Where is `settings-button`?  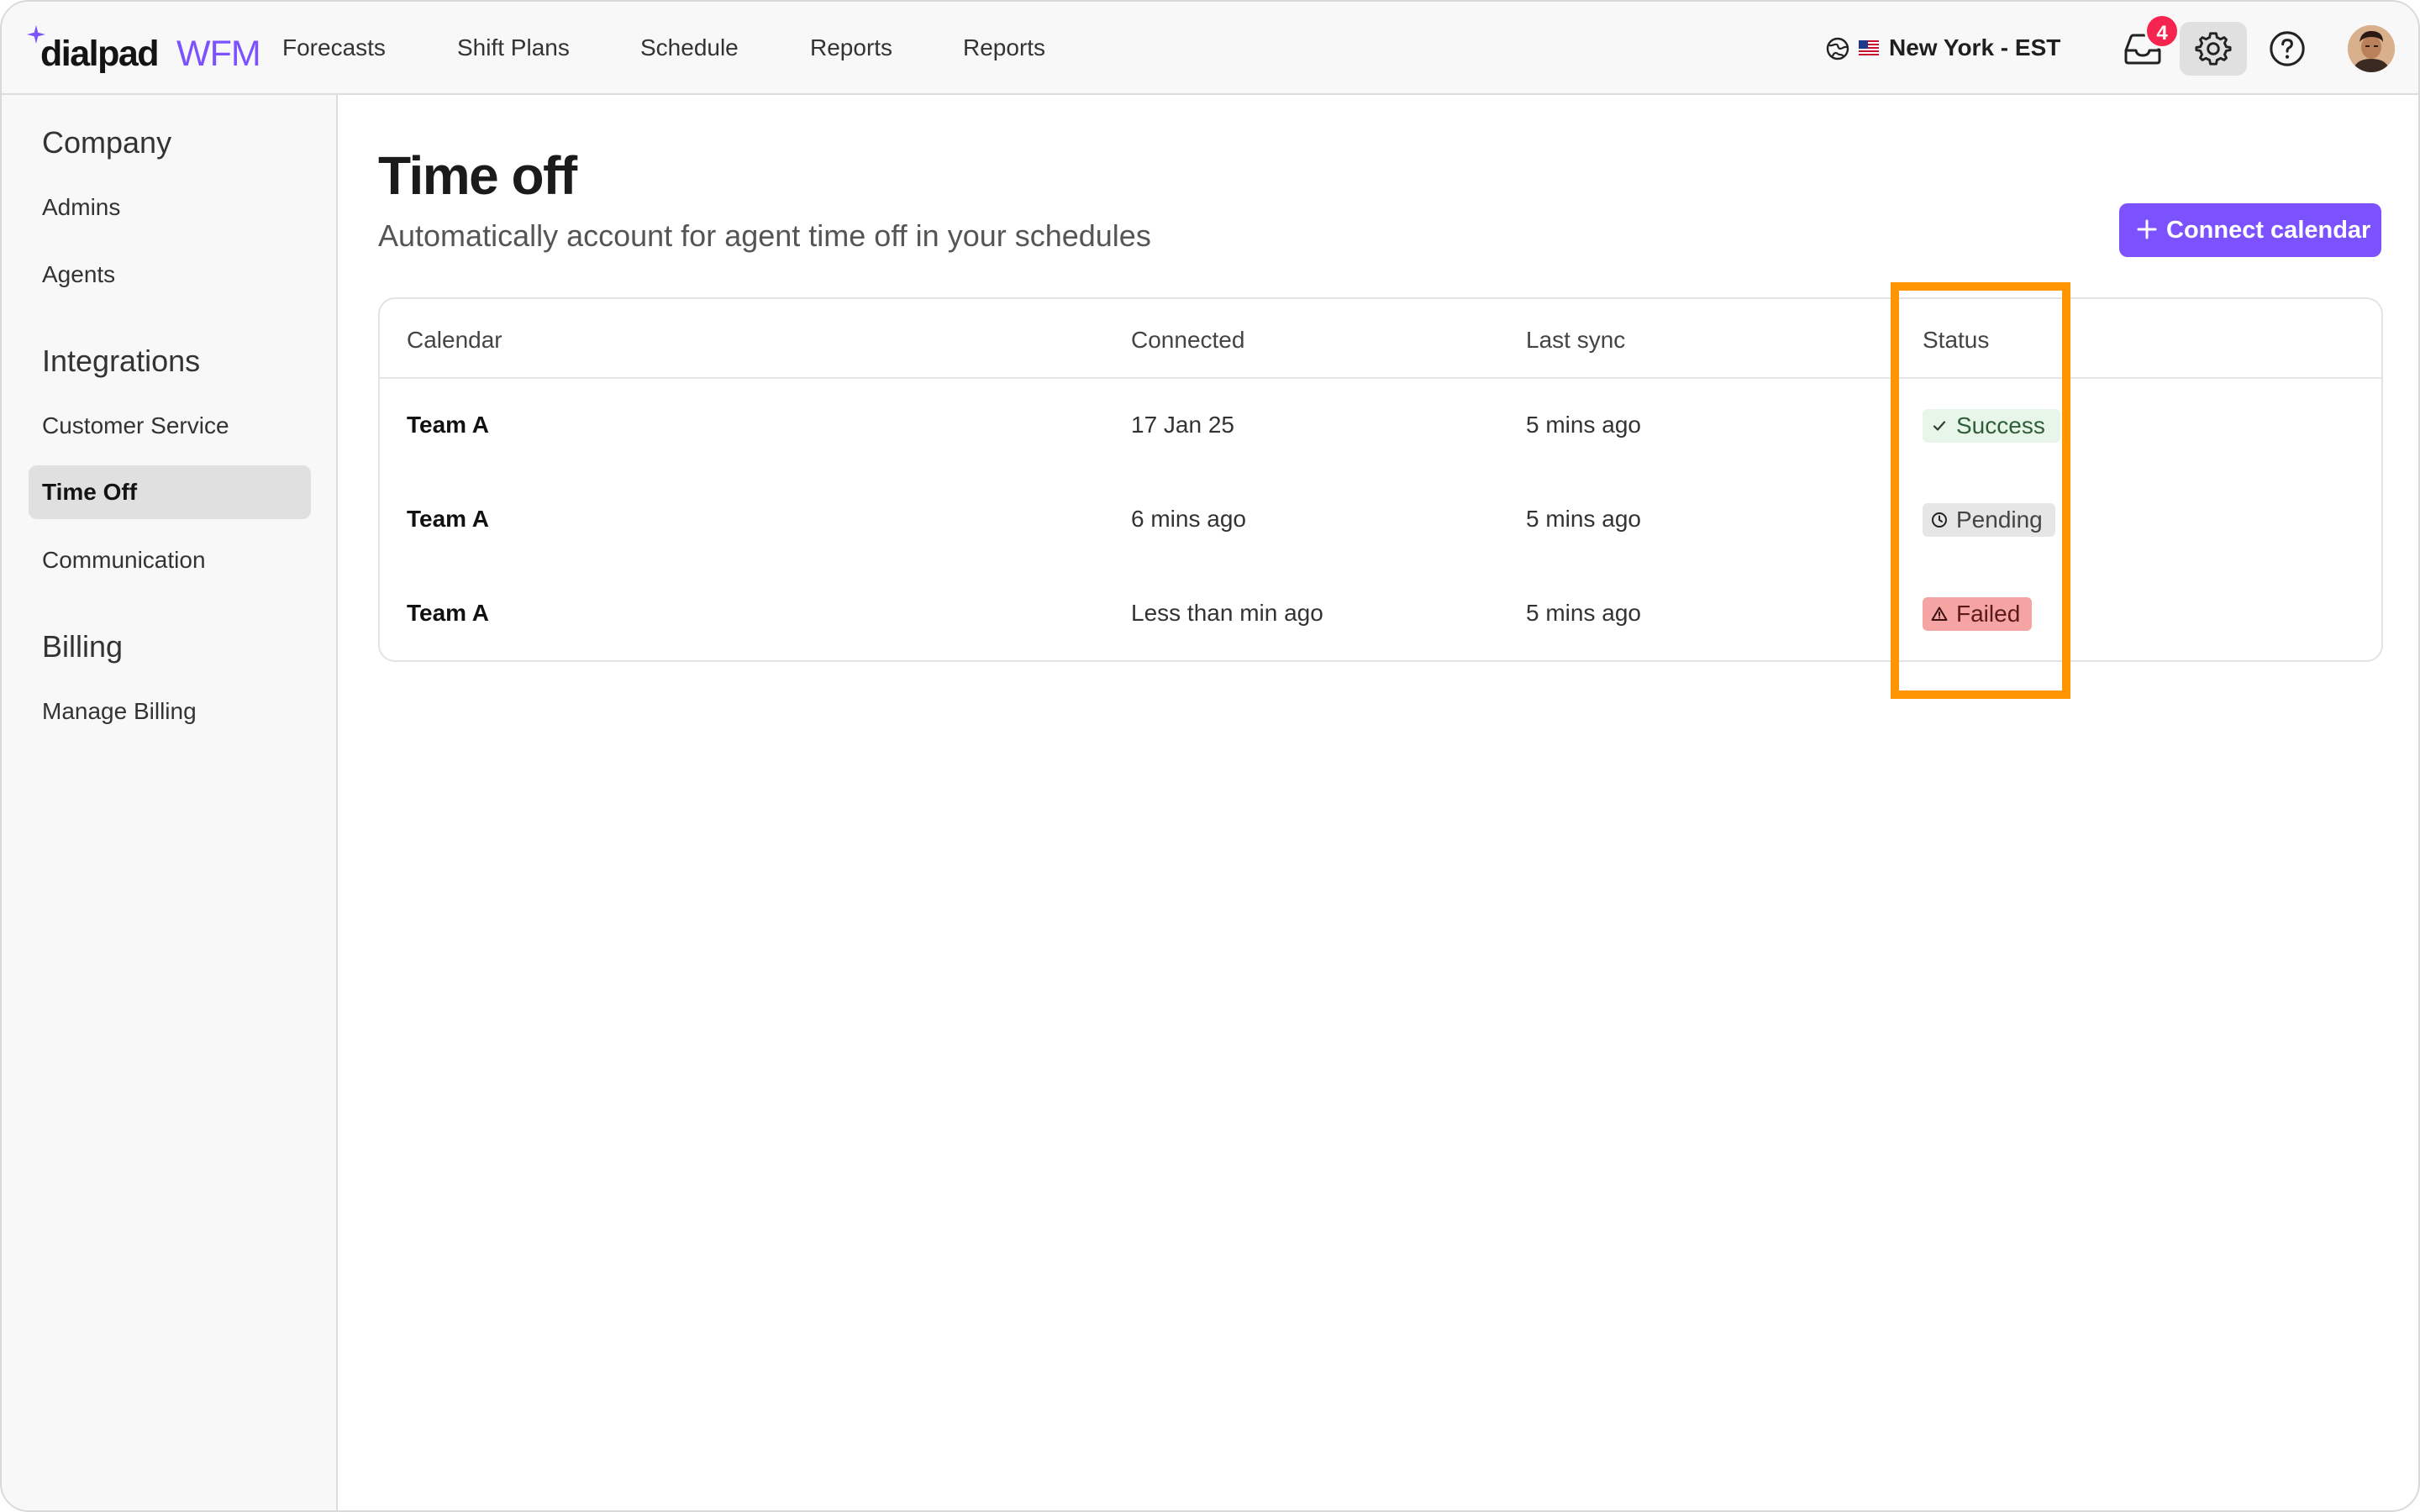 settings-button is located at coordinates (2213, 49).